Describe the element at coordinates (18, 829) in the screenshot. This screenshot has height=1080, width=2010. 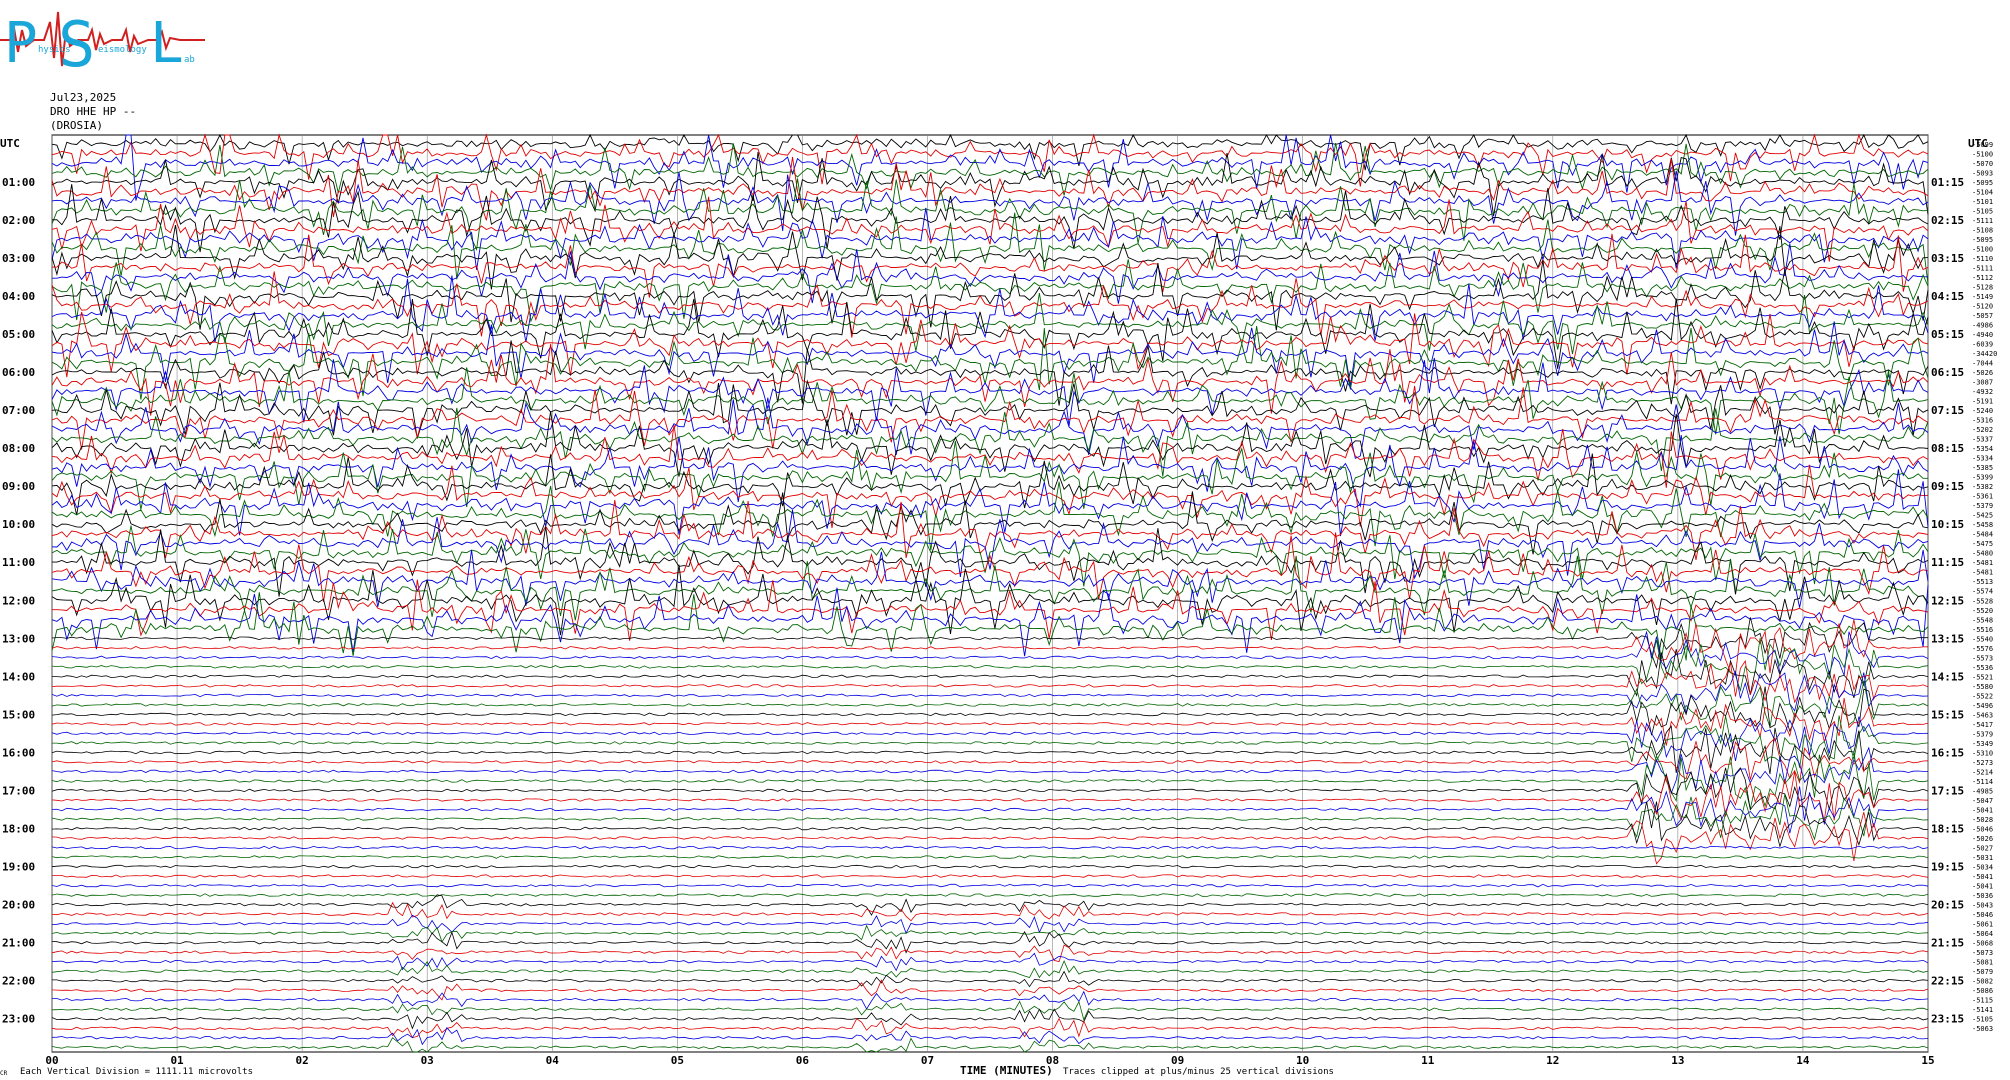
I see `hour-label-left: 18:00` at that location.